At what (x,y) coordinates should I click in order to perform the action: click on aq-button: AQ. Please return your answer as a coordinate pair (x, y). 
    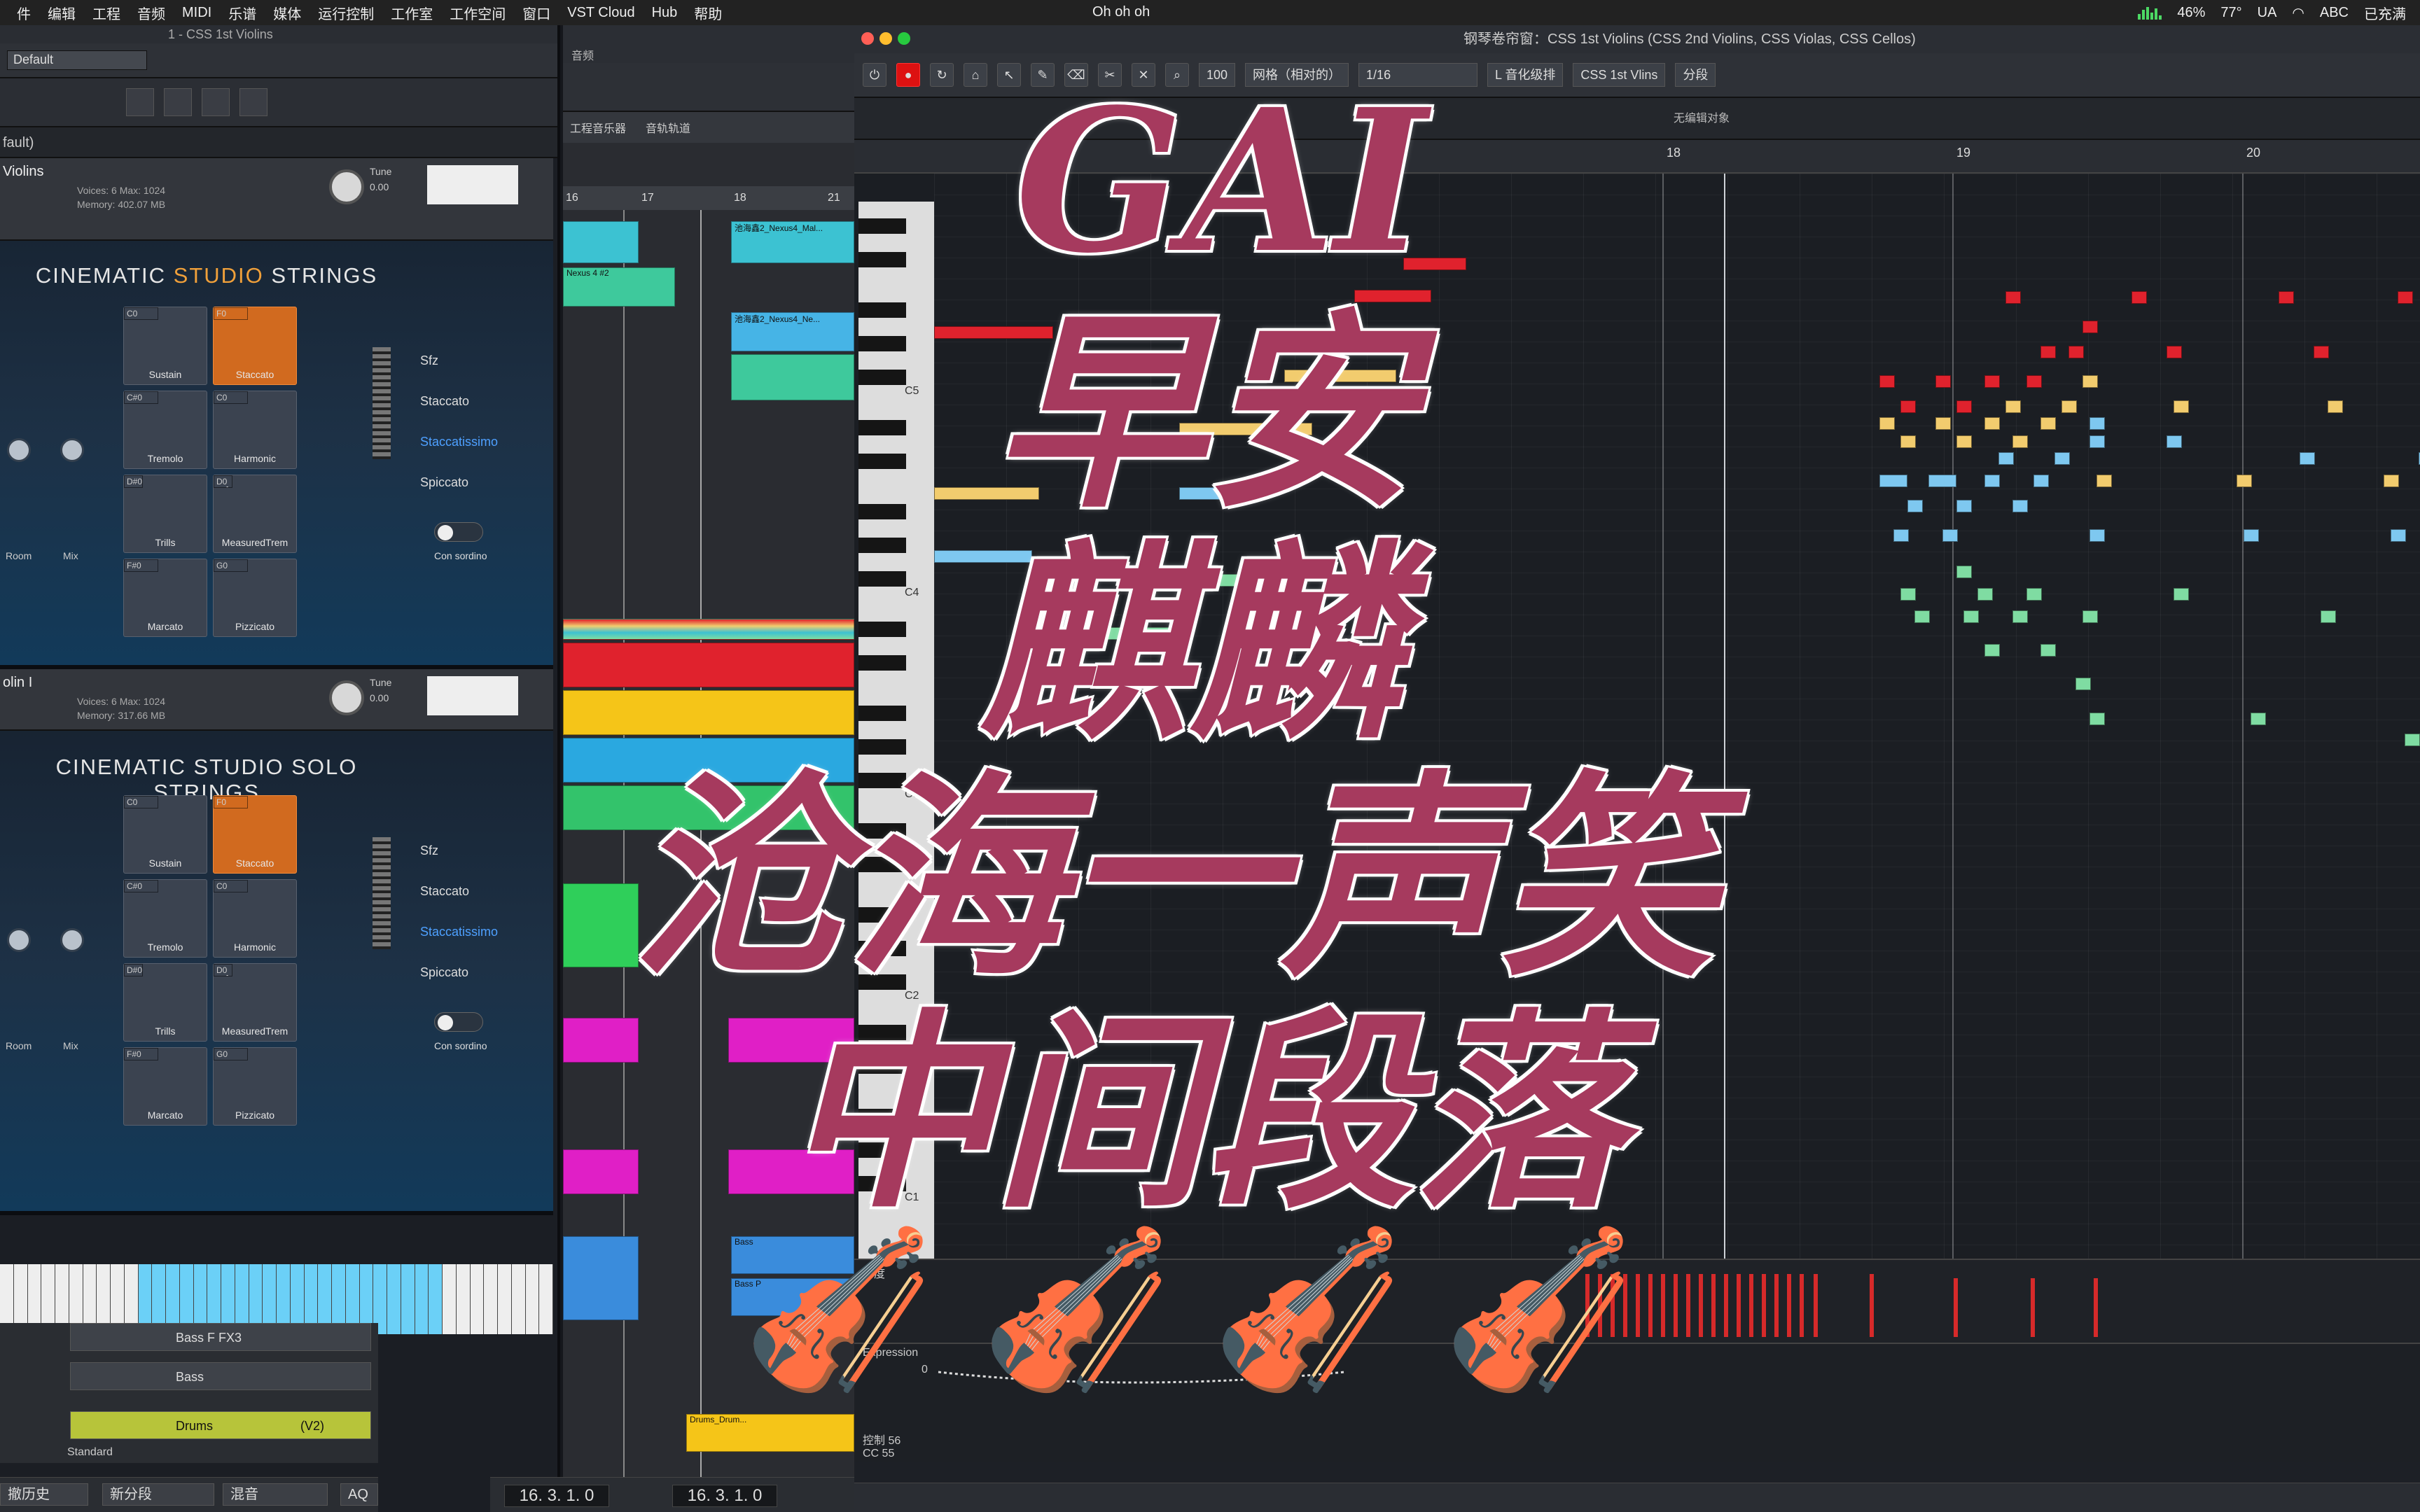
    Looking at the image, I should click on (359, 1494).